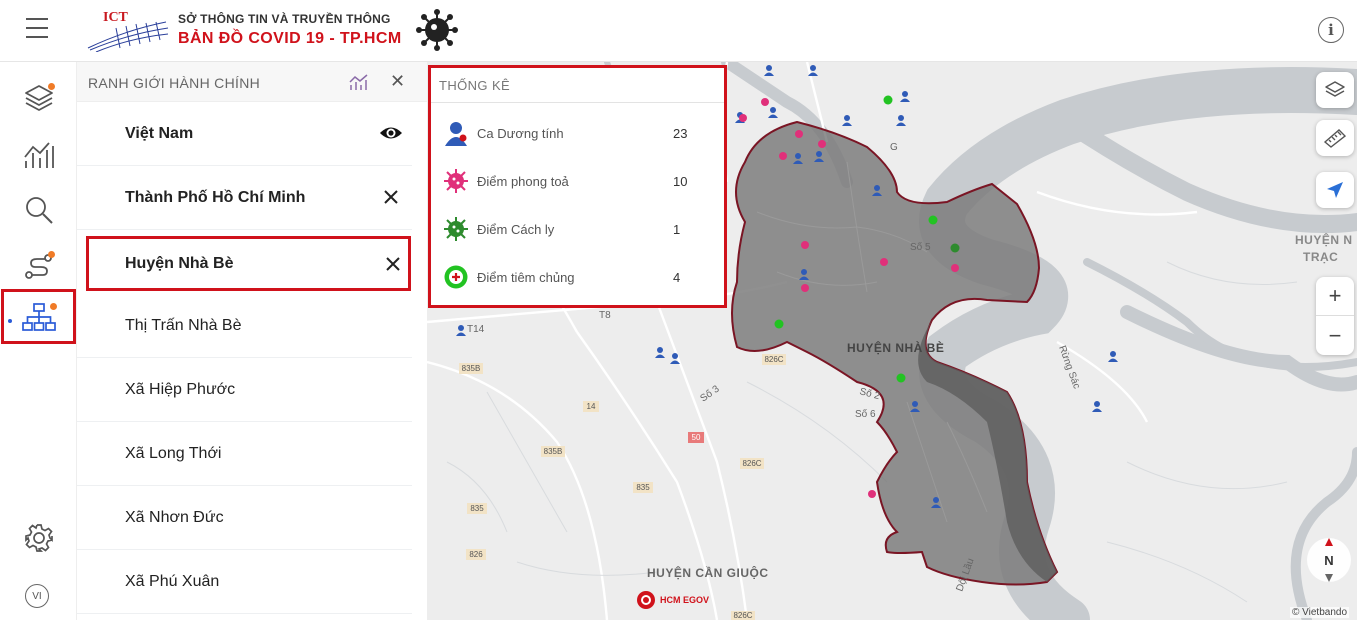 The height and width of the screenshot is (620, 1357). I want to click on boundary-item: Thành Phố Hồ Chí Minh, so click(244, 198).